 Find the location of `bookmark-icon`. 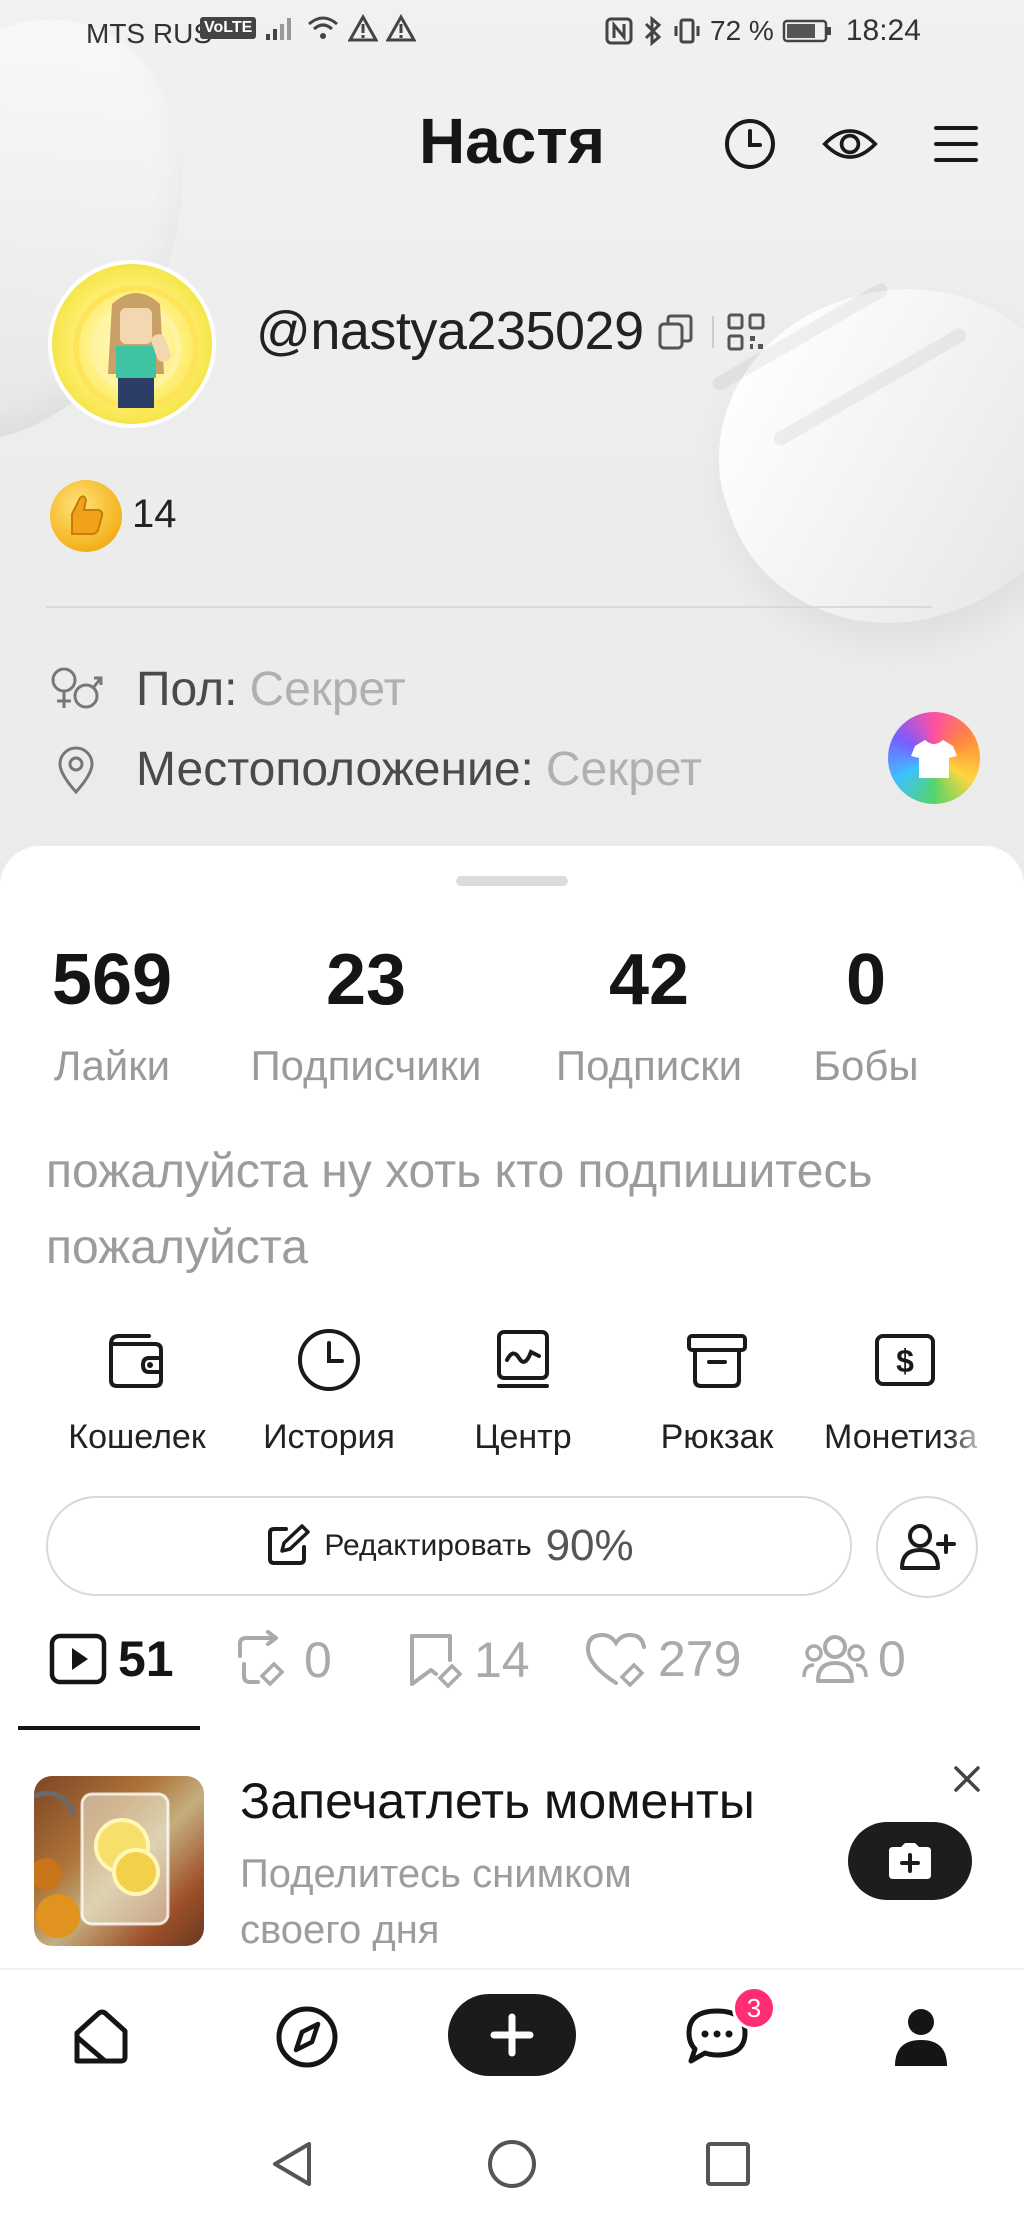

bookmark-icon is located at coordinates (436, 1661).